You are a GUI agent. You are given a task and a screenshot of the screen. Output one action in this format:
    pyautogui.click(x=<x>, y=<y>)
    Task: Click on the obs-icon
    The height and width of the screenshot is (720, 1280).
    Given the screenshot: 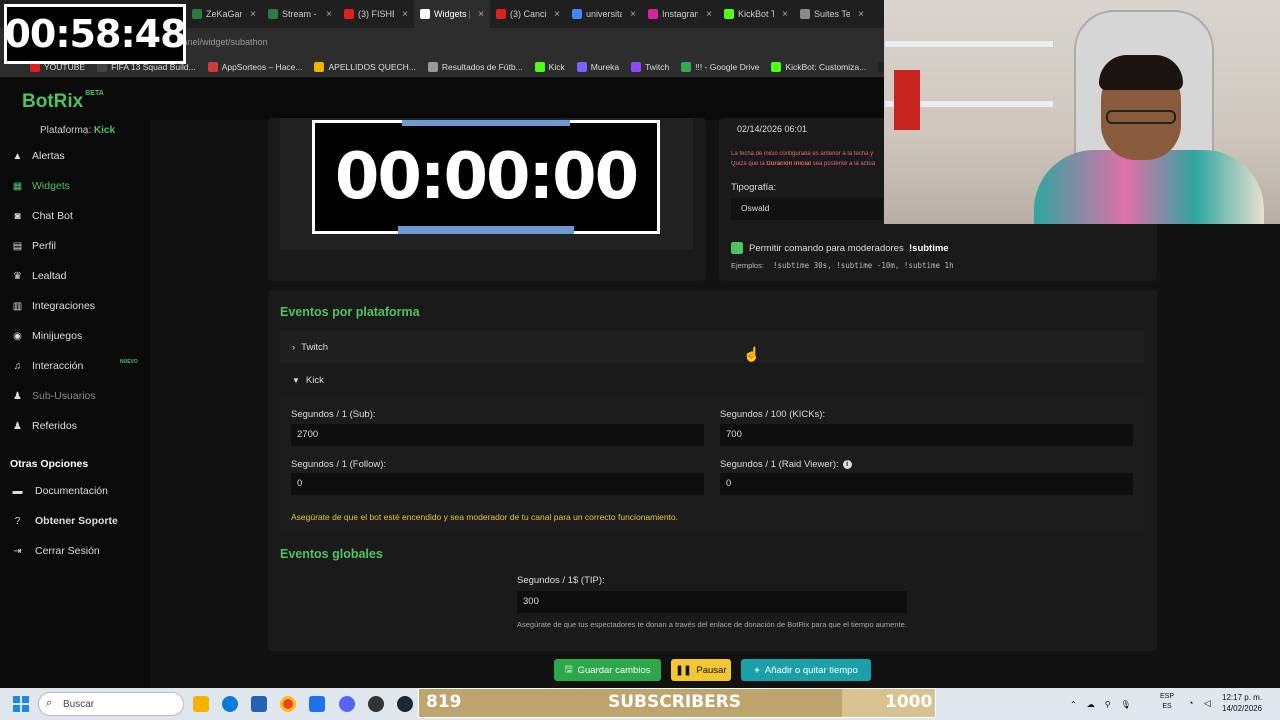 What is the action you would take?
    pyautogui.click(x=376, y=704)
    